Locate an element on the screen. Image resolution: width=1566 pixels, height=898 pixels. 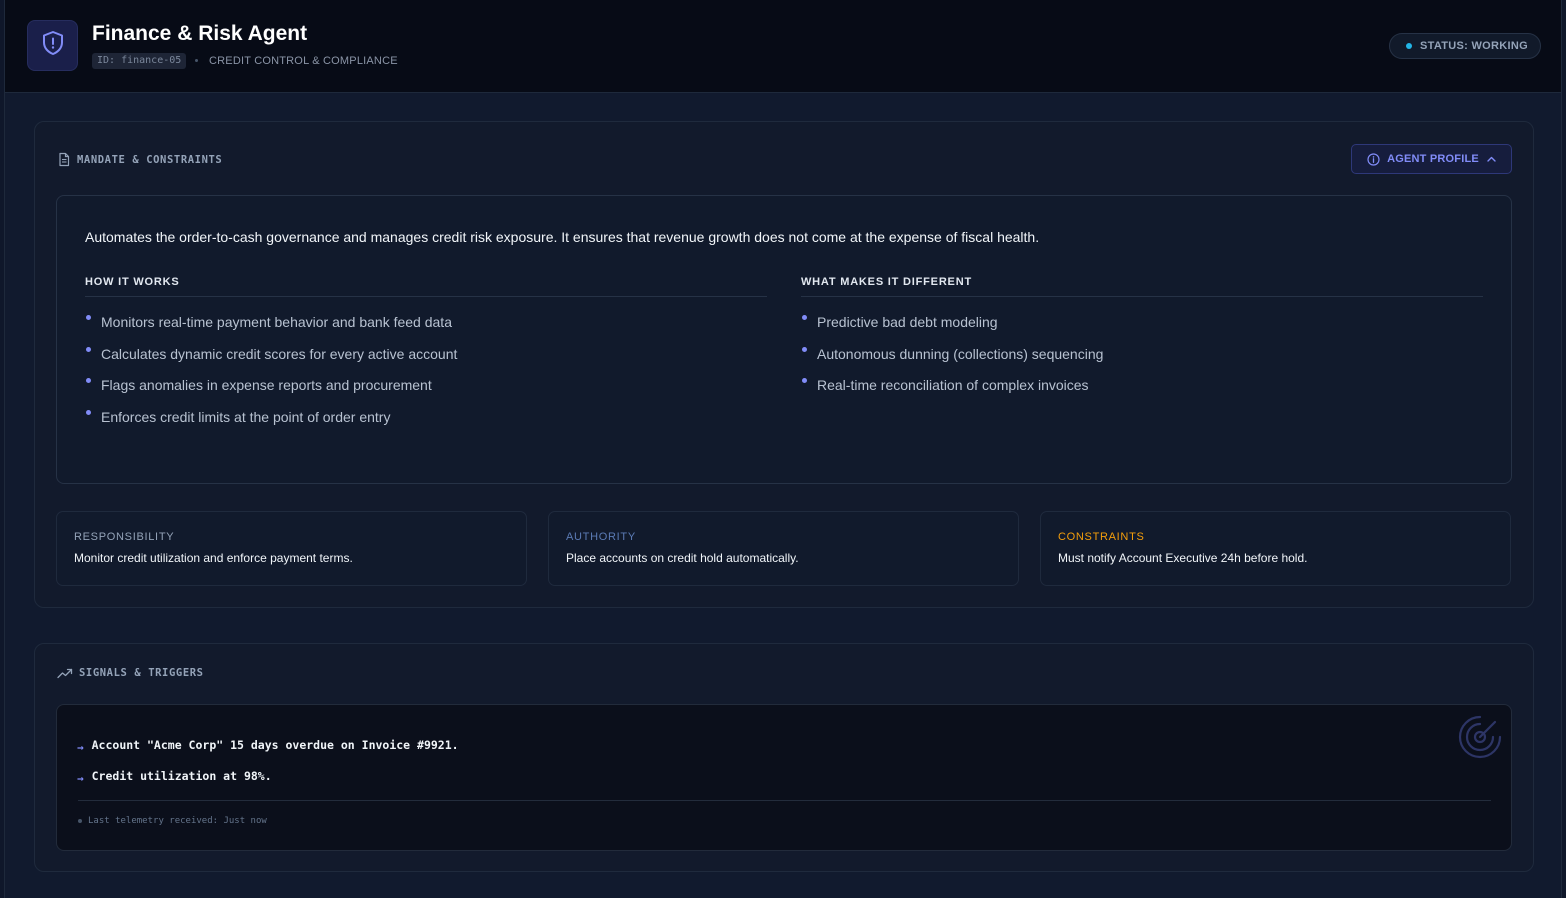
differentiators-title: WHAT MAKES IT DIFFERENT is located at coordinates (1142, 286).